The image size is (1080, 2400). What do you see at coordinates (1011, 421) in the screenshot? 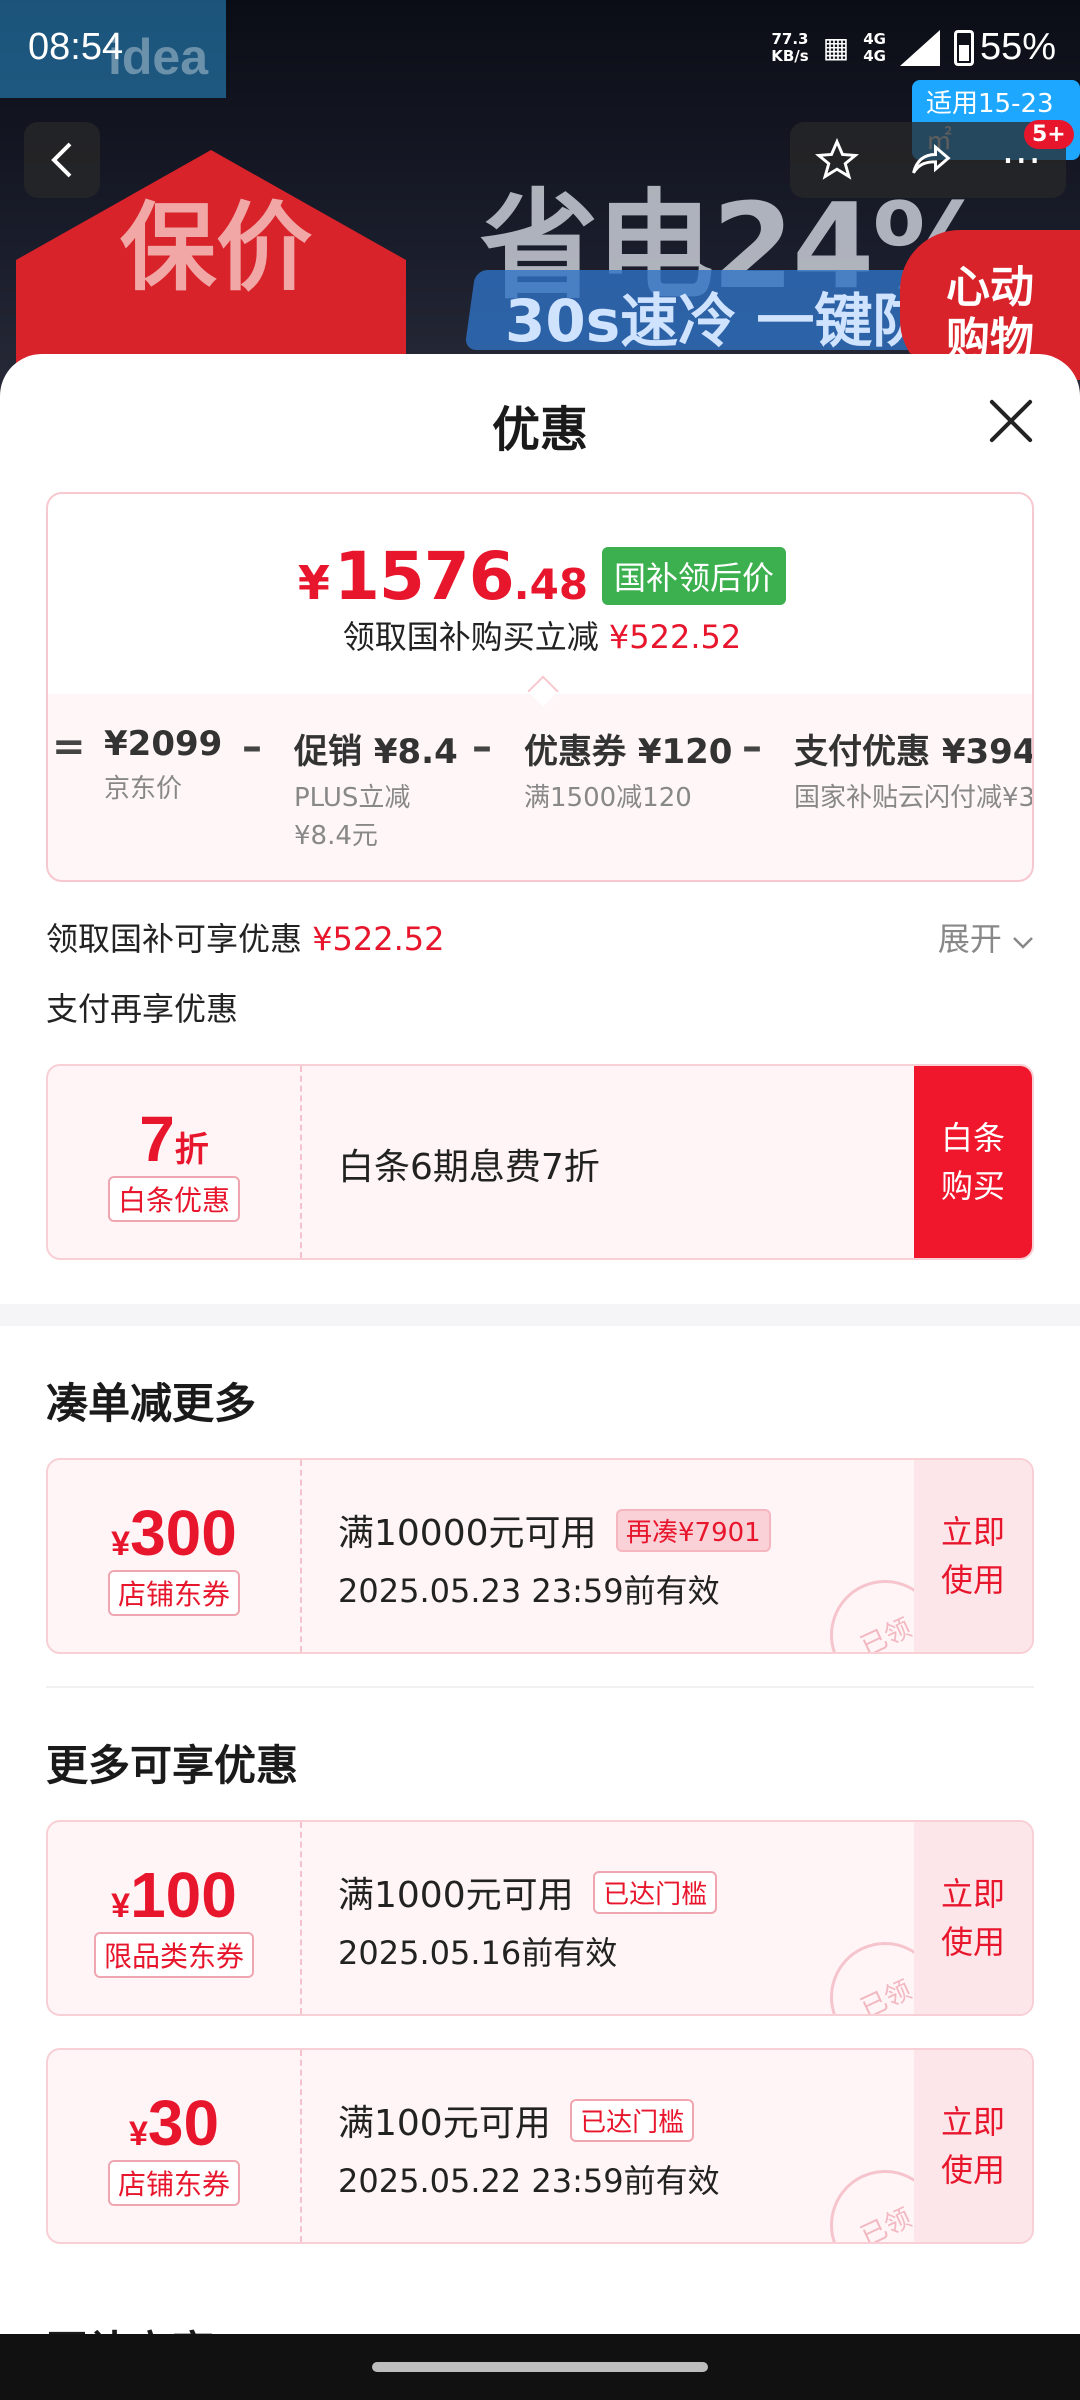
I see `close-icon` at bounding box center [1011, 421].